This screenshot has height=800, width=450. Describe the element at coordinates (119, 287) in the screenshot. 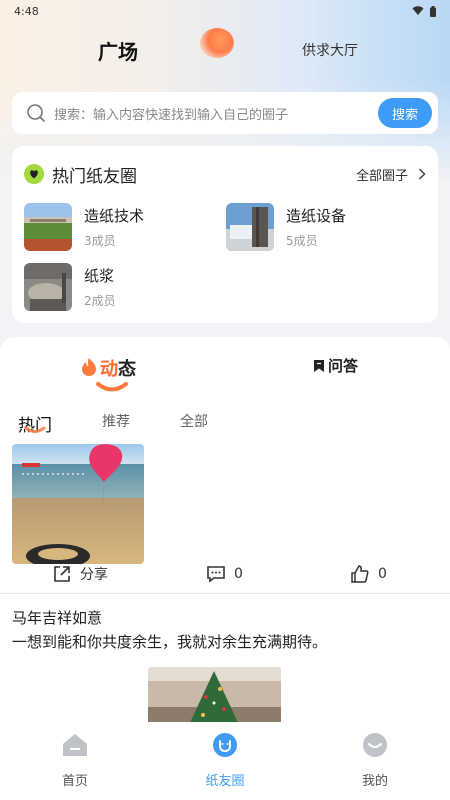

I see `circle-item-paper-pulp: 纸浆 2成员` at that location.